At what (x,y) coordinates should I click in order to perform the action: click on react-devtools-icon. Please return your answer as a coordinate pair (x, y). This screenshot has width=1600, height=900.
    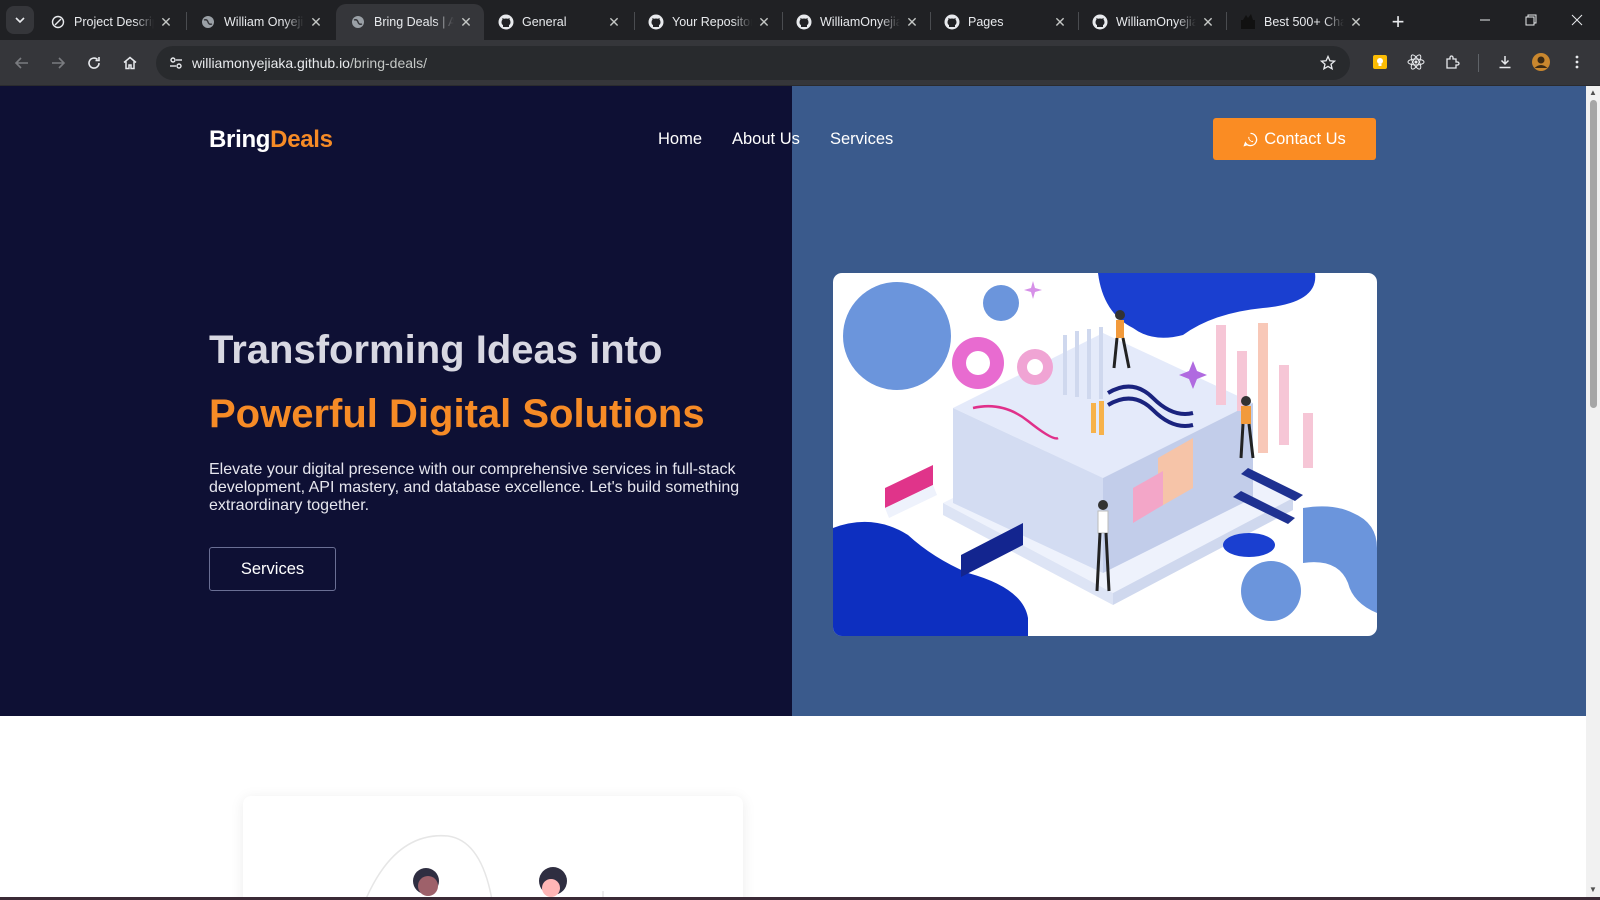
    Looking at the image, I should click on (1416, 62).